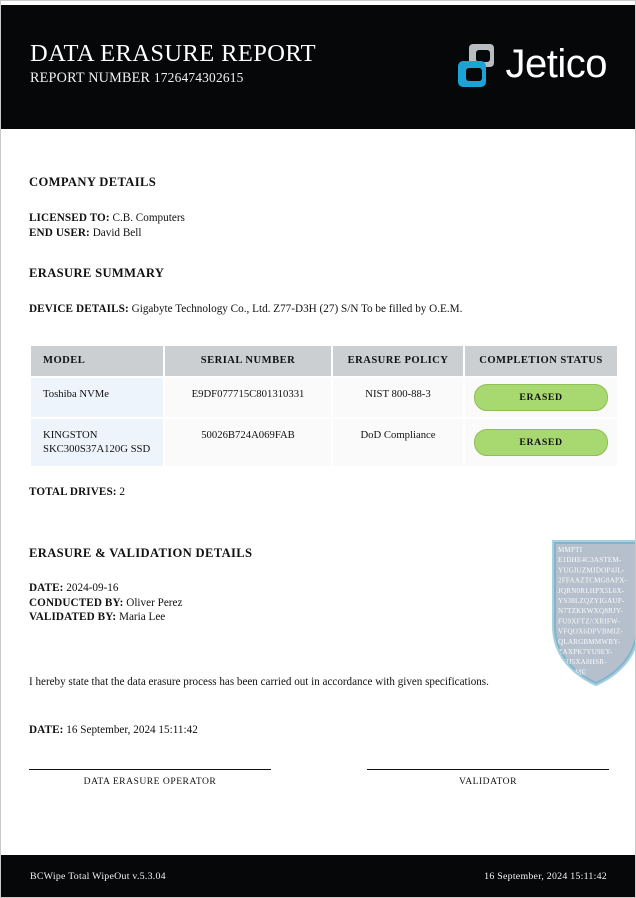 The image size is (636, 898). What do you see at coordinates (46, 729) in the screenshot?
I see `final-date-label: DATE:` at bounding box center [46, 729].